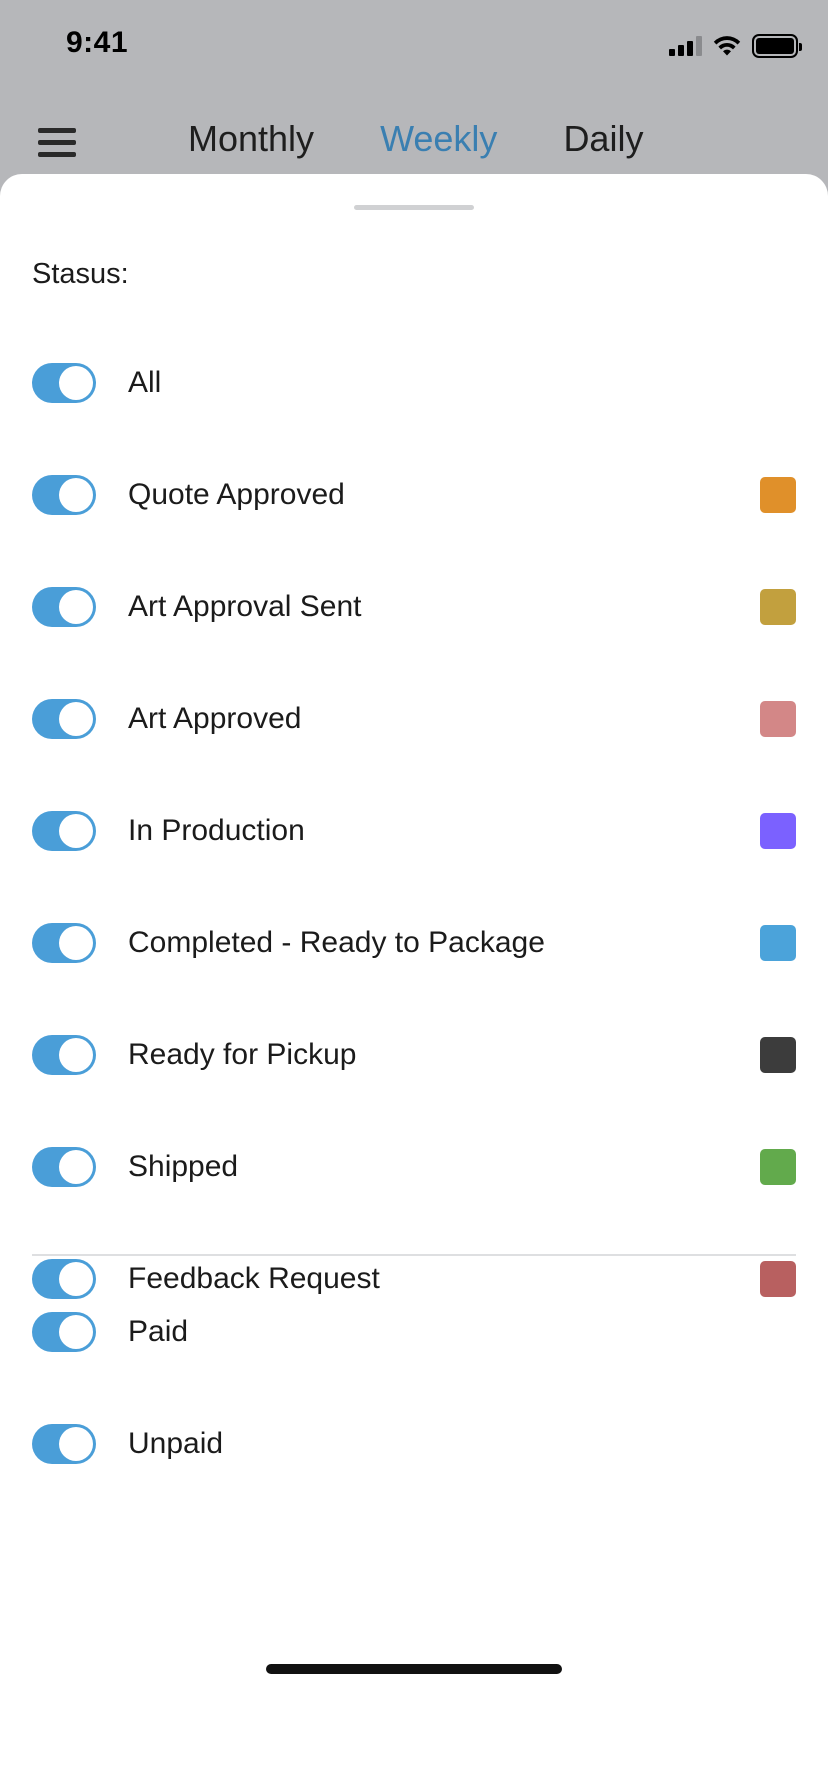 Image resolution: width=828 pixels, height=1792 pixels. What do you see at coordinates (414, 1167) in the screenshot?
I see `filter-row: Shipped` at bounding box center [414, 1167].